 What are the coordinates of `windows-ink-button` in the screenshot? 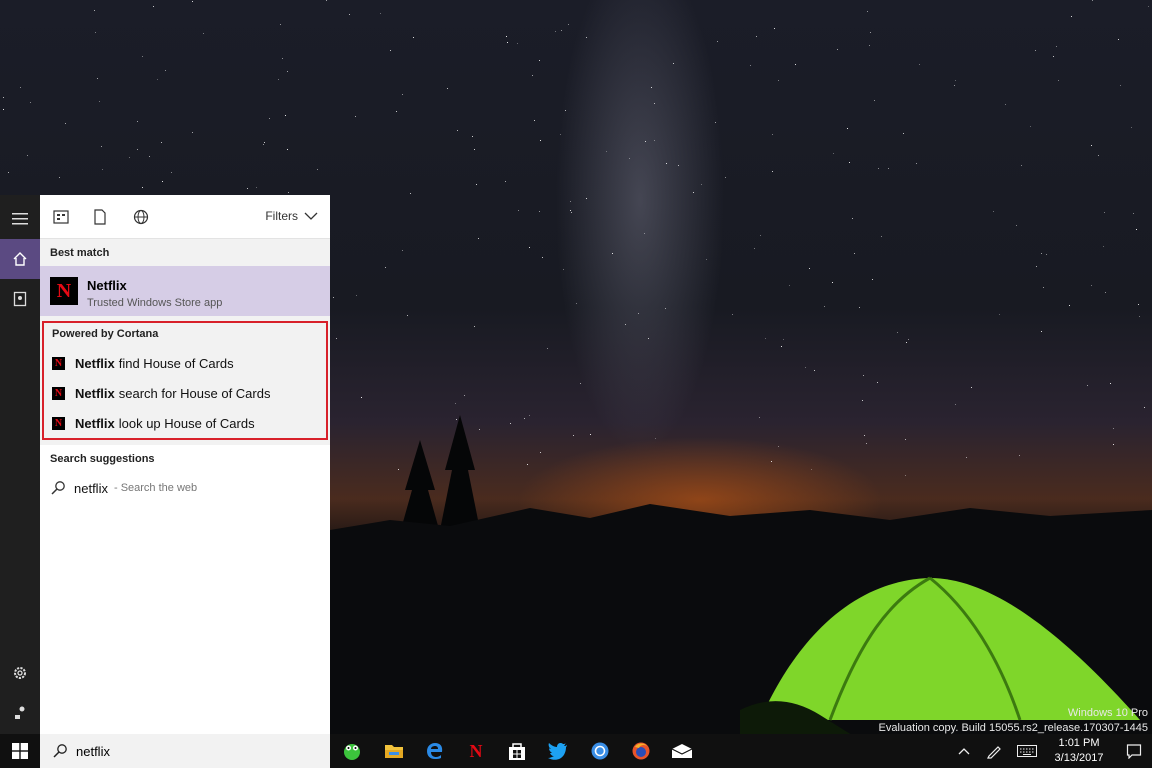 It's located at (994, 751).